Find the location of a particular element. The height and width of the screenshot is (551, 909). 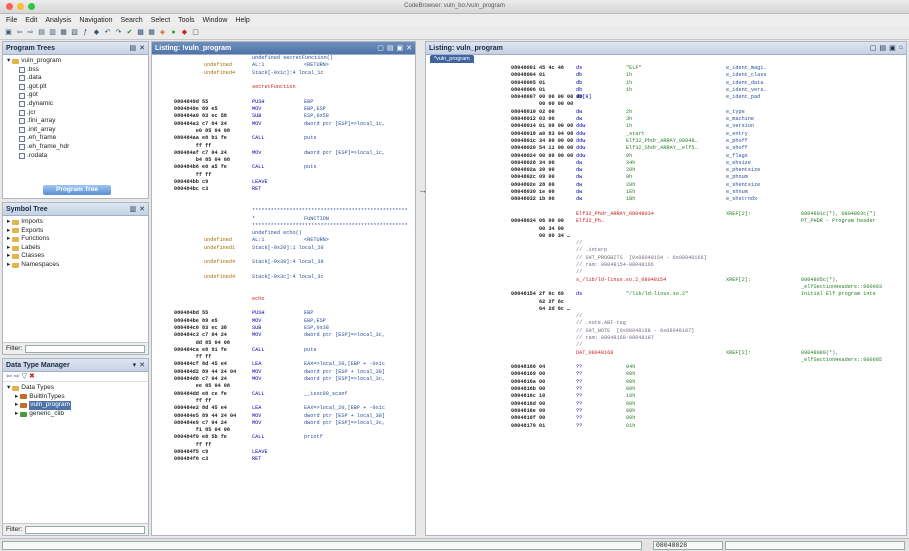

data-type-filter-input is located at coordinates (85, 529).